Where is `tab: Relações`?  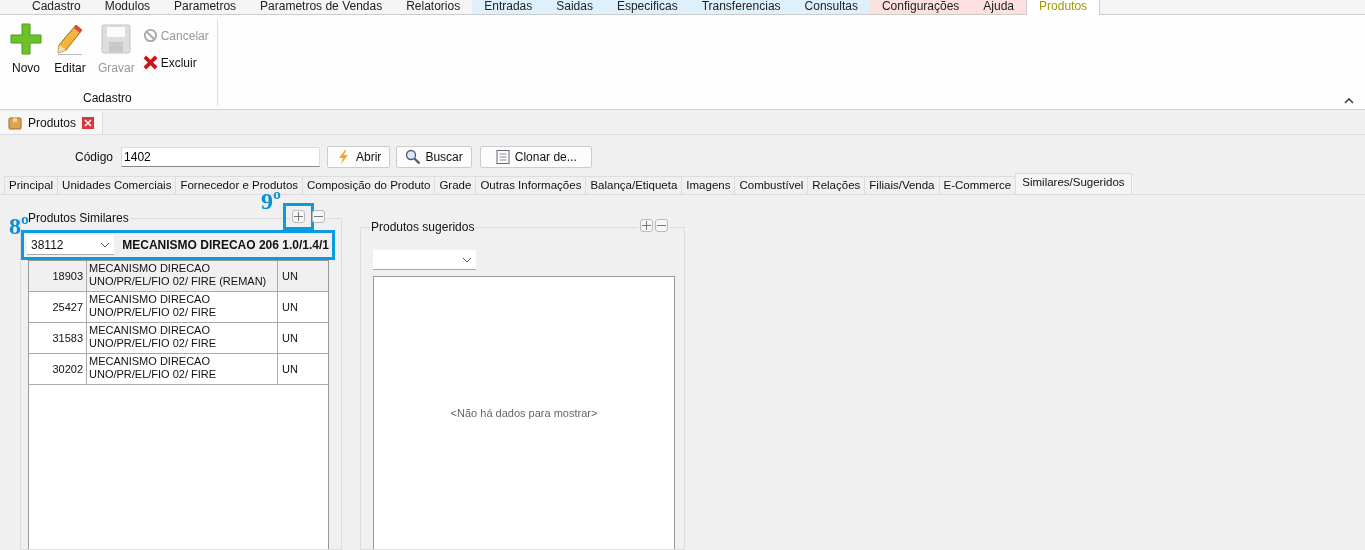 tab: Relações is located at coordinates (836, 185).